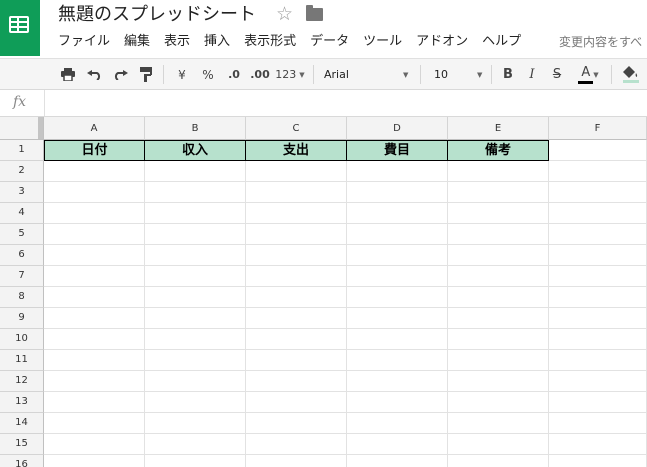 Image resolution: width=647 pixels, height=467 pixels. I want to click on cell-e3, so click(498, 192).